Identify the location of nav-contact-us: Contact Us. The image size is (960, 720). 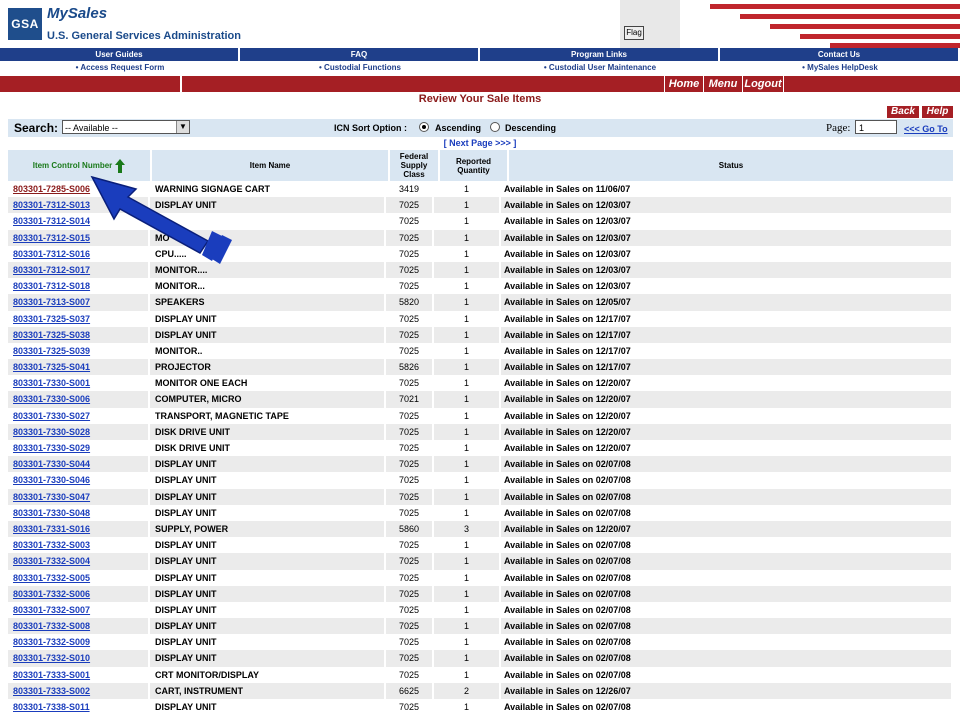
(840, 54).